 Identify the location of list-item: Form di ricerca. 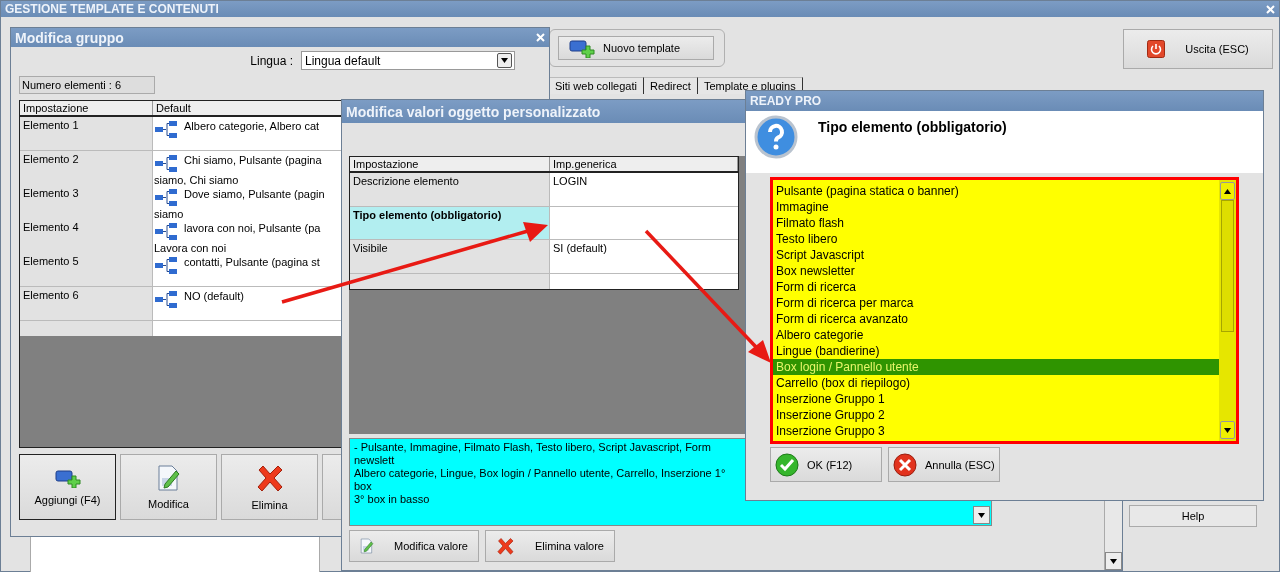
(996, 287).